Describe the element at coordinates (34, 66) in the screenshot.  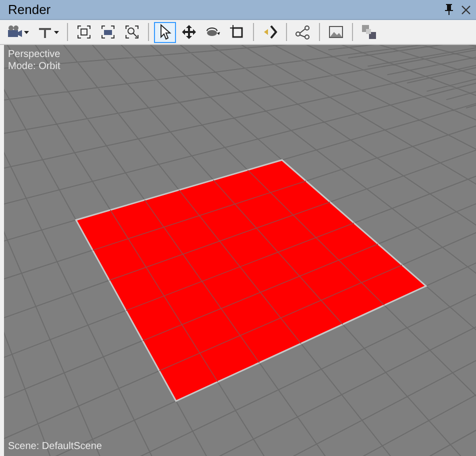
I see `mode-label: Mode: Orbit` at that location.